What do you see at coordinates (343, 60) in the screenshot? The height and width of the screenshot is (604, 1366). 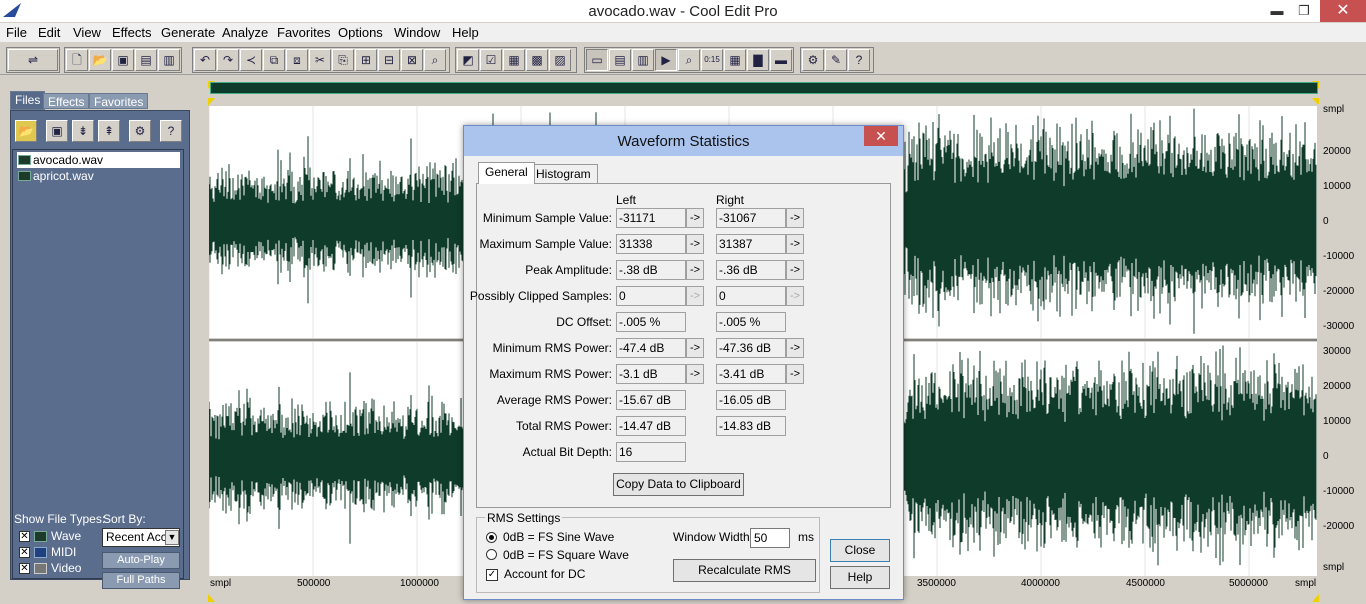 I see `paste-icon: ⎘` at bounding box center [343, 60].